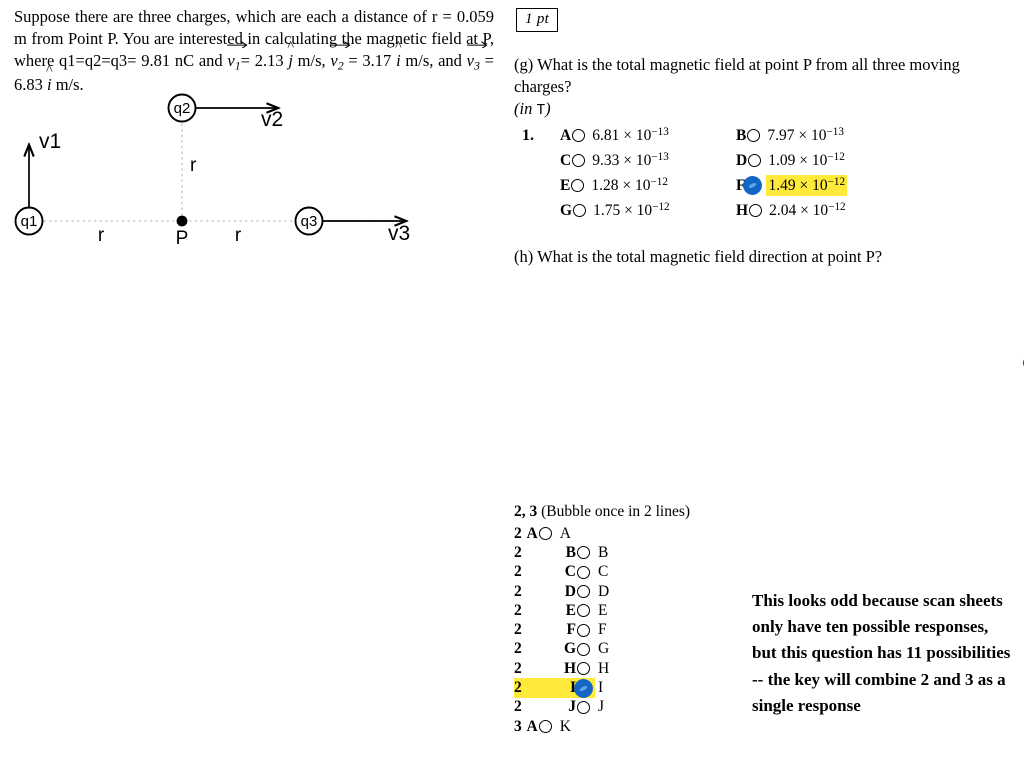  What do you see at coordinates (629, 552) in the screenshot?
I see `bubble-row-b: 2 B B` at bounding box center [629, 552].